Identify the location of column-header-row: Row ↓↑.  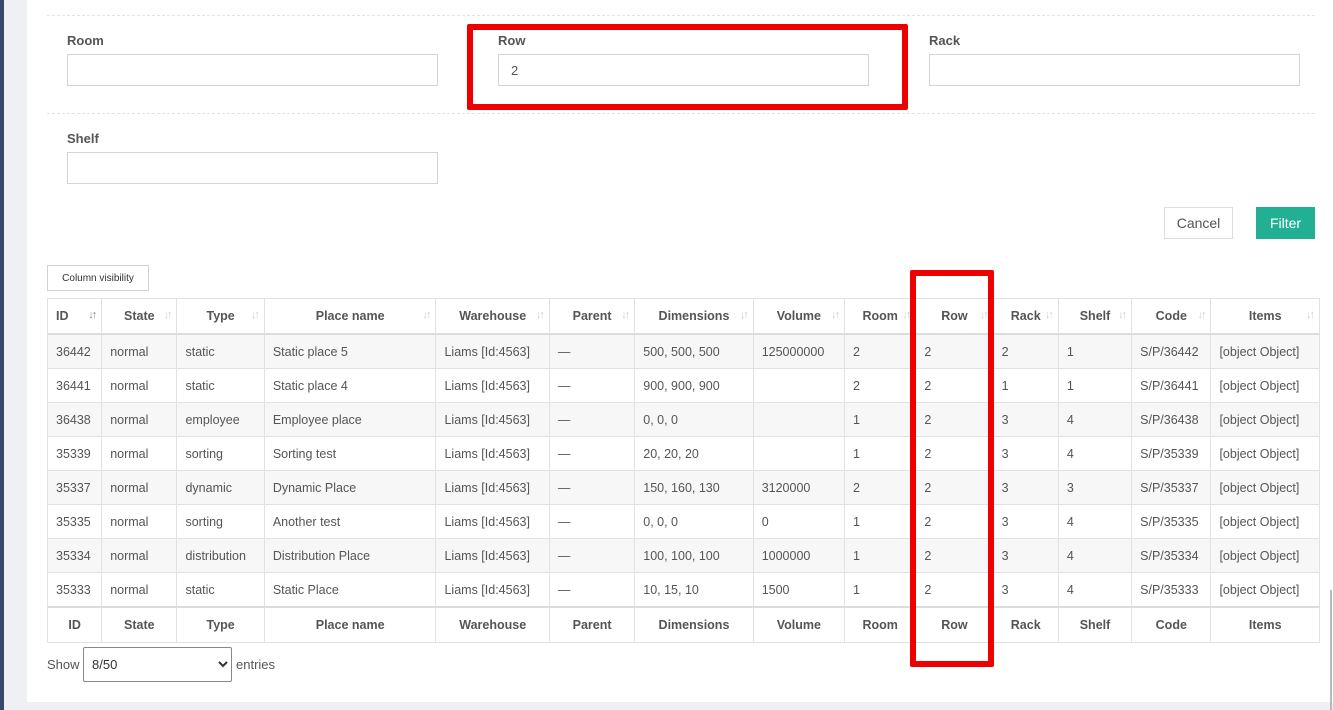
(954, 316).